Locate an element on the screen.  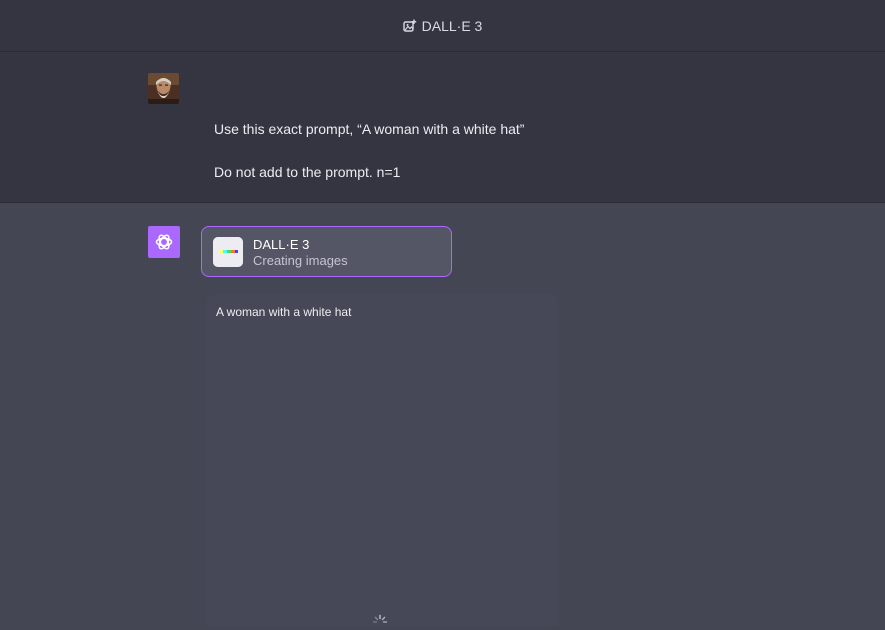
image-plus-icon is located at coordinates (409, 25).